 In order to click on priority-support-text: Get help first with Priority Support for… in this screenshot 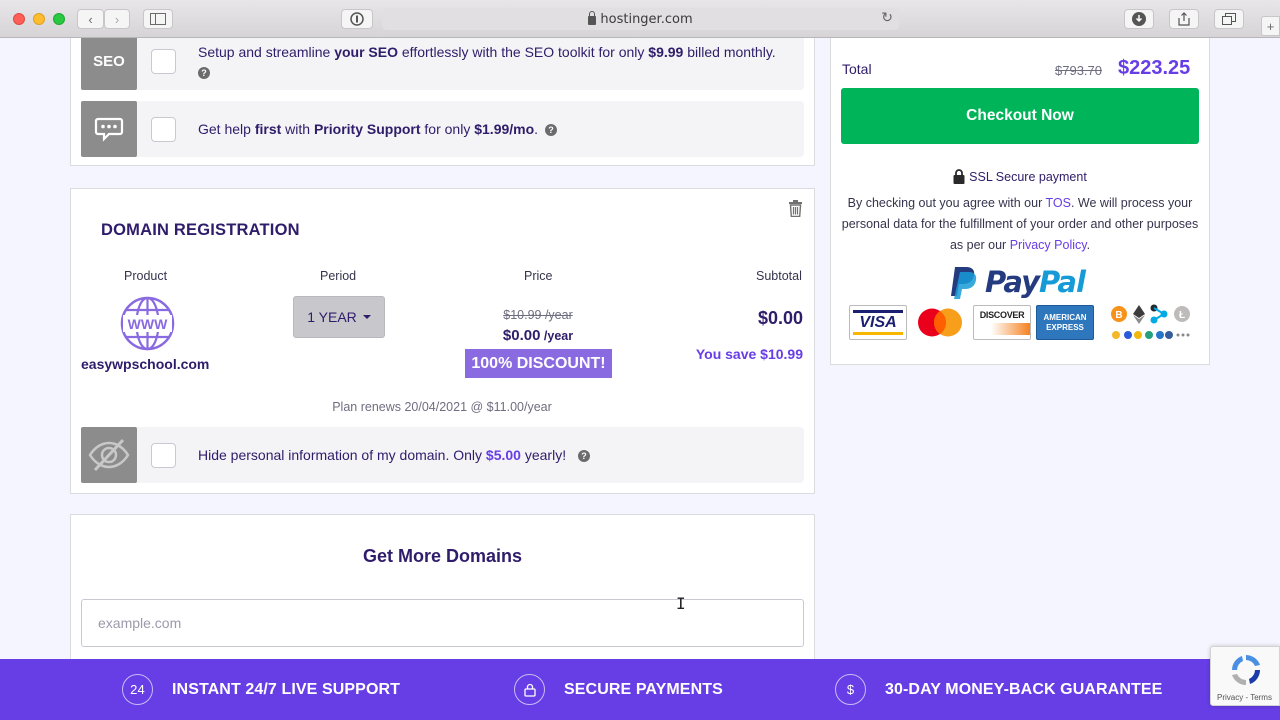, I will do `click(377, 129)`.